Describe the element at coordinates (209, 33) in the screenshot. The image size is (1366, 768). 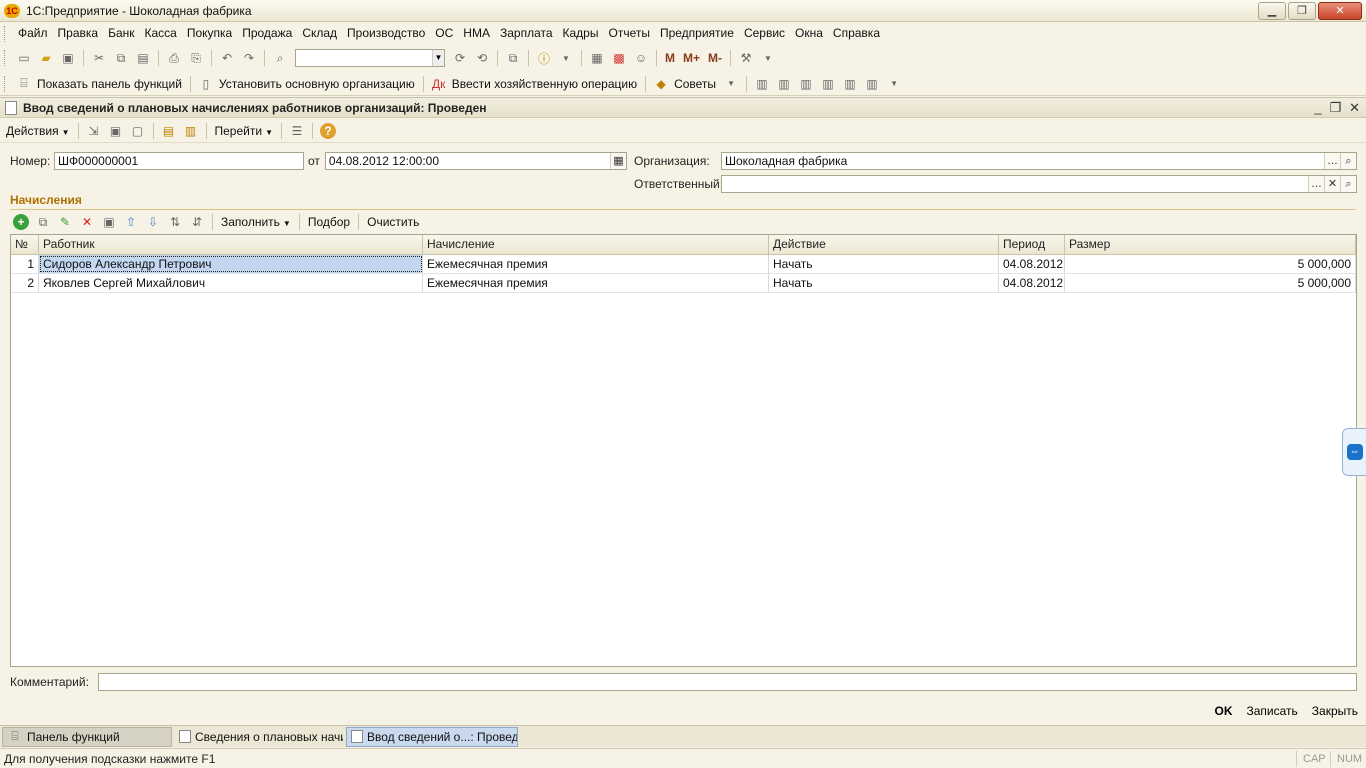
I see `menu-purchase: Покупка` at that location.